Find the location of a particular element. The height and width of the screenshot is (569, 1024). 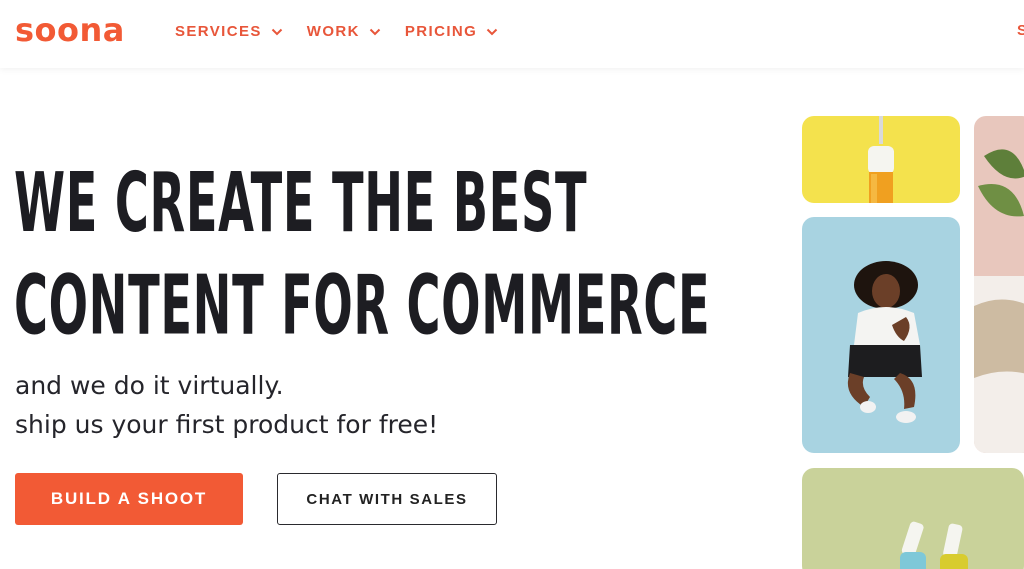

headline-line-1: WE CREATE THE BEST is located at coordinates (301, 203).